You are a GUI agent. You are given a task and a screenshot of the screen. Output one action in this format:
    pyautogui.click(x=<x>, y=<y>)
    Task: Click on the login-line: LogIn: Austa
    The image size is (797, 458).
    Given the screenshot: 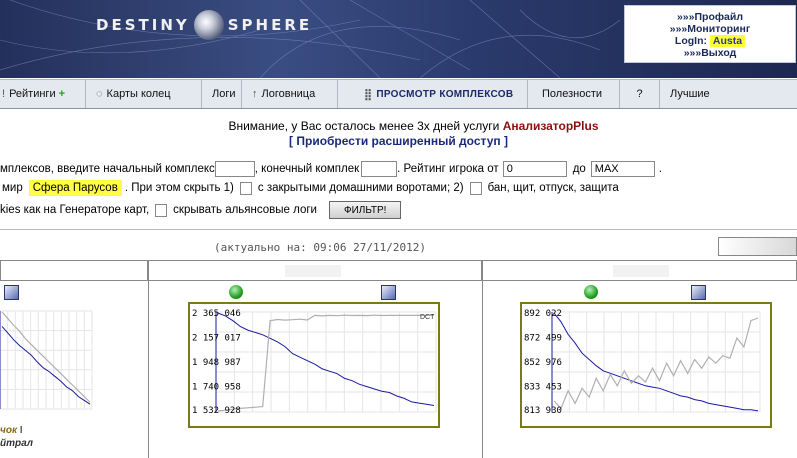 What is the action you would take?
    pyautogui.click(x=710, y=41)
    